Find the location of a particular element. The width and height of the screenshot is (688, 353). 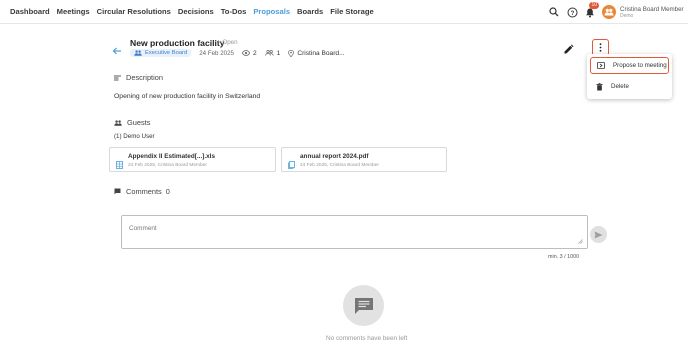

propose-icon is located at coordinates (601, 65).